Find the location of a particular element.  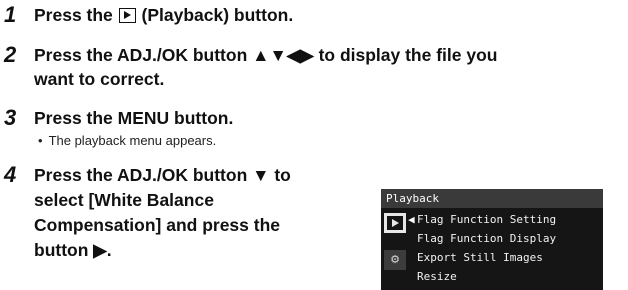

step-text-line-4: button ▶. is located at coordinates (73, 250).